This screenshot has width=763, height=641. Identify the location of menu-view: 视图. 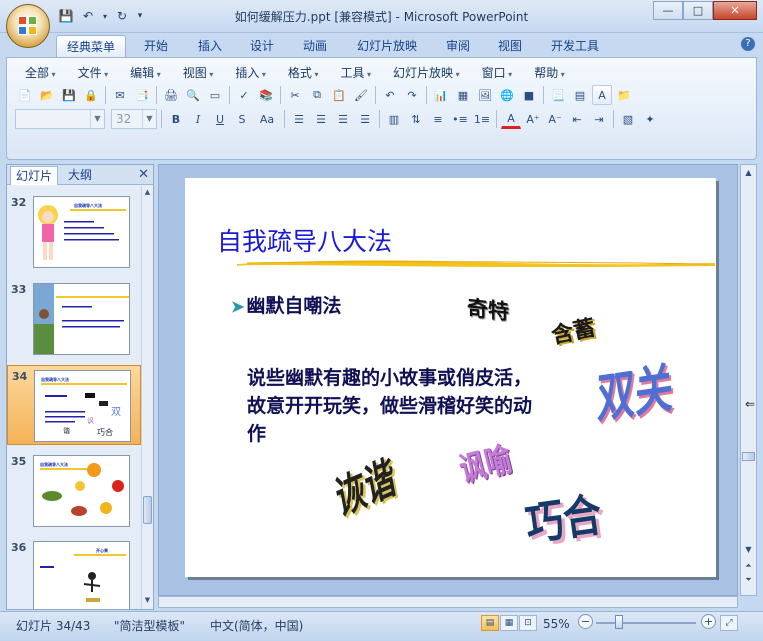
(198, 73).